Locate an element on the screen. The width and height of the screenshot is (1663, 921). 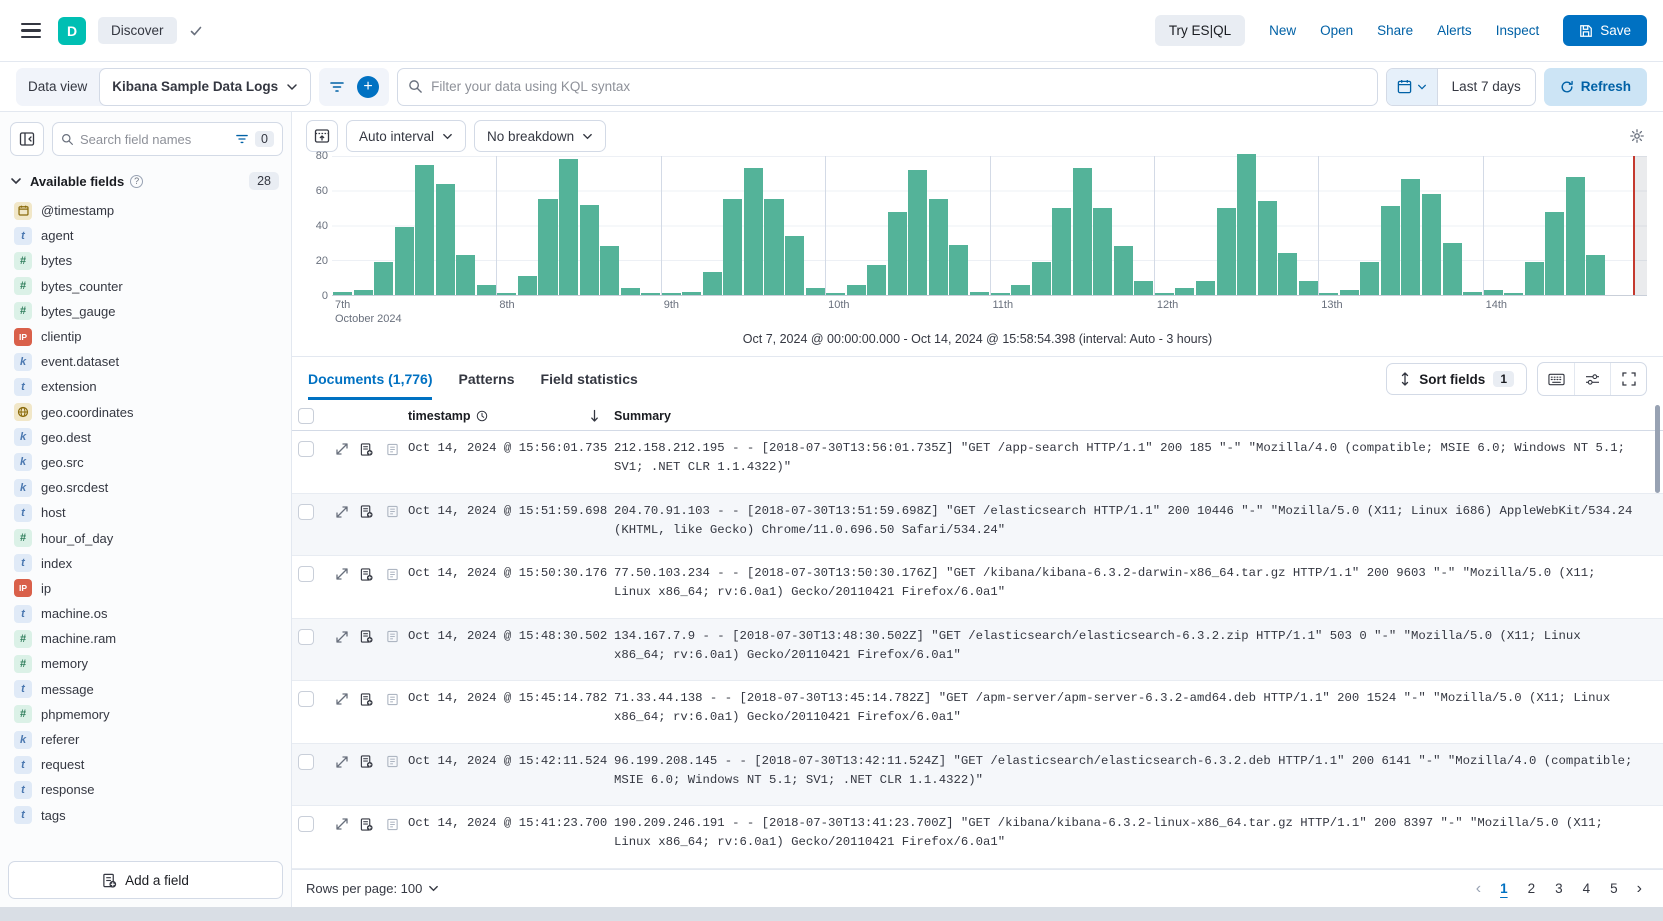
field-item-response: t response is located at coordinates (147, 789).